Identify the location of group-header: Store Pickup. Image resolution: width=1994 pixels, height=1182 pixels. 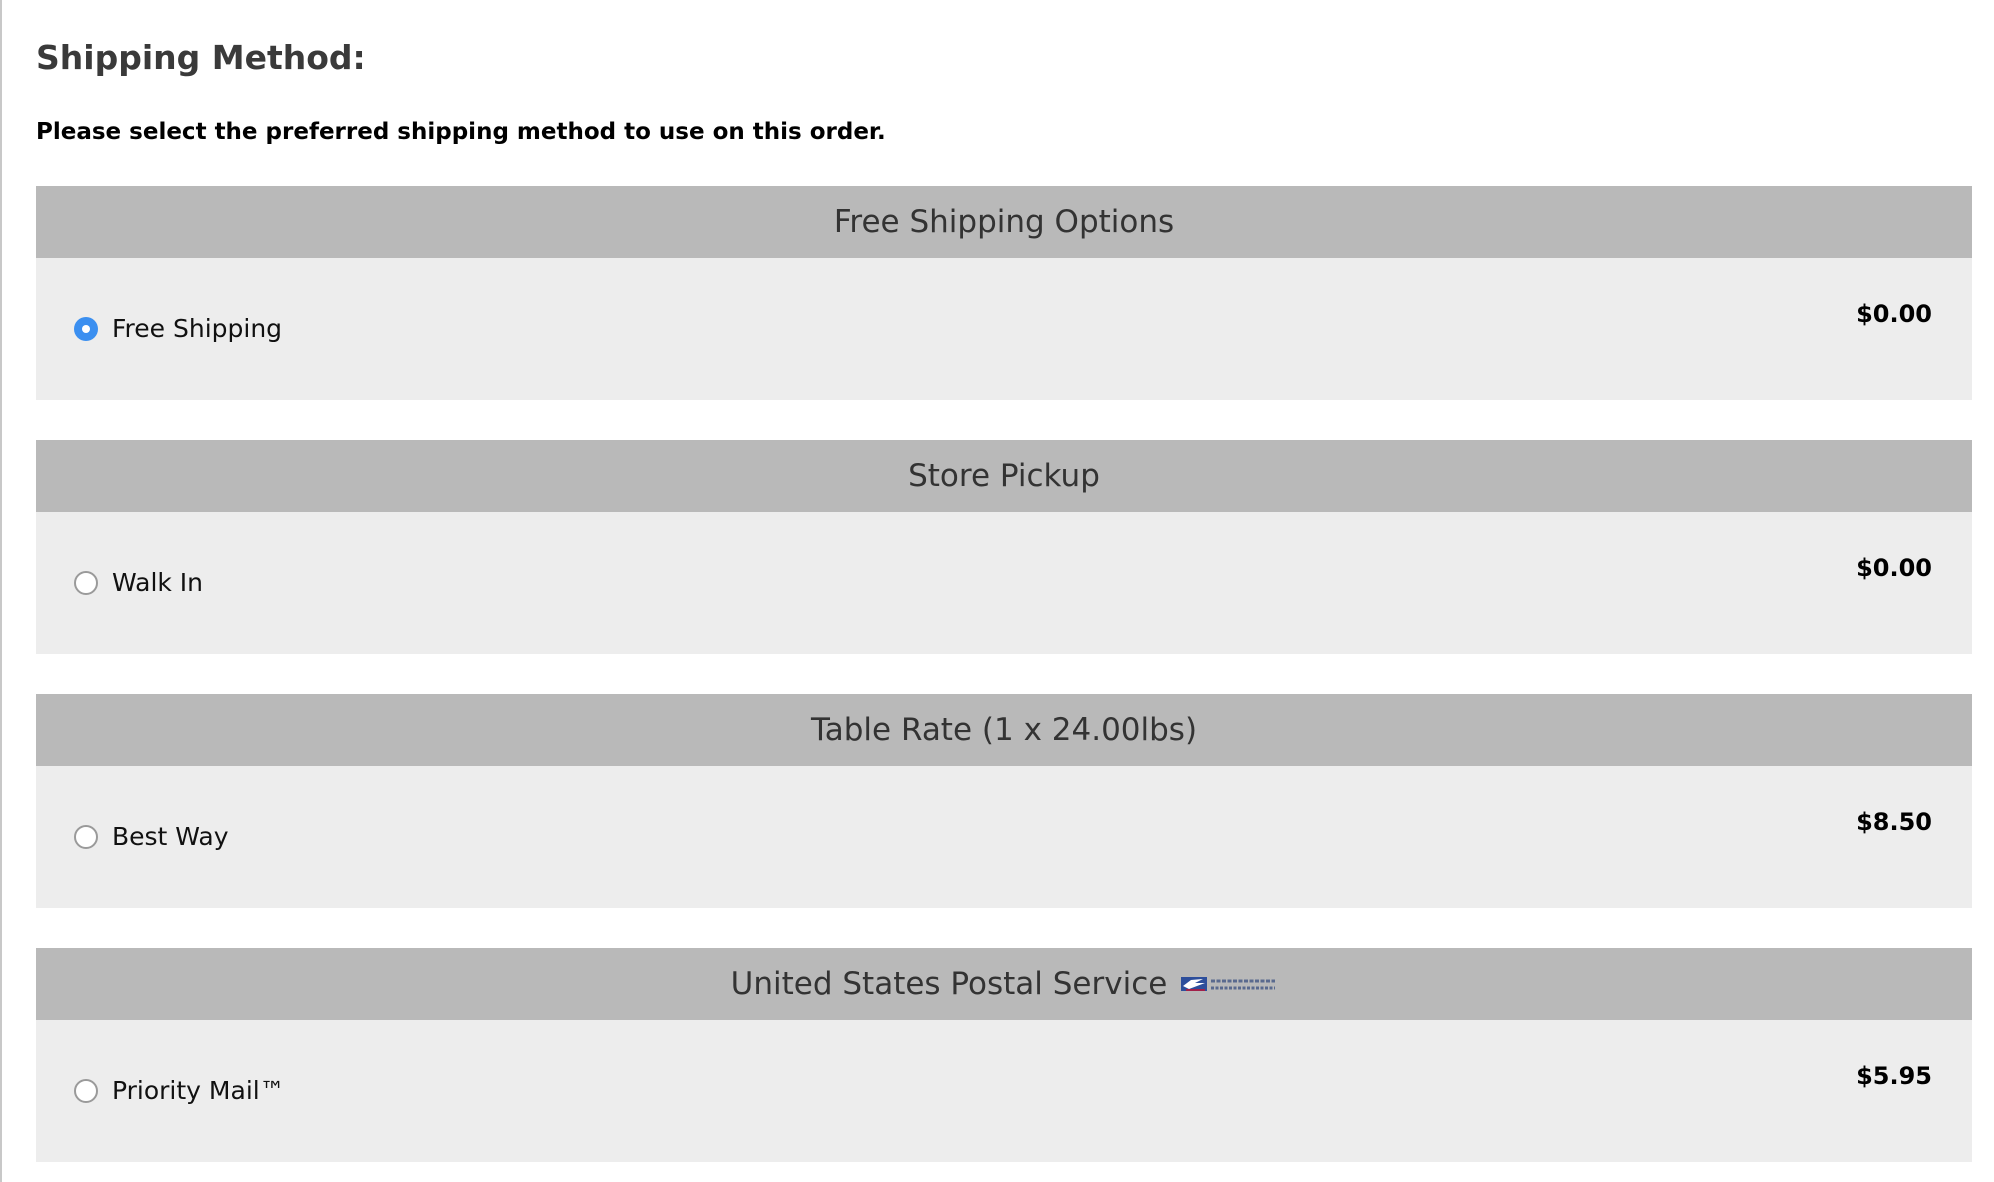
(1004, 476).